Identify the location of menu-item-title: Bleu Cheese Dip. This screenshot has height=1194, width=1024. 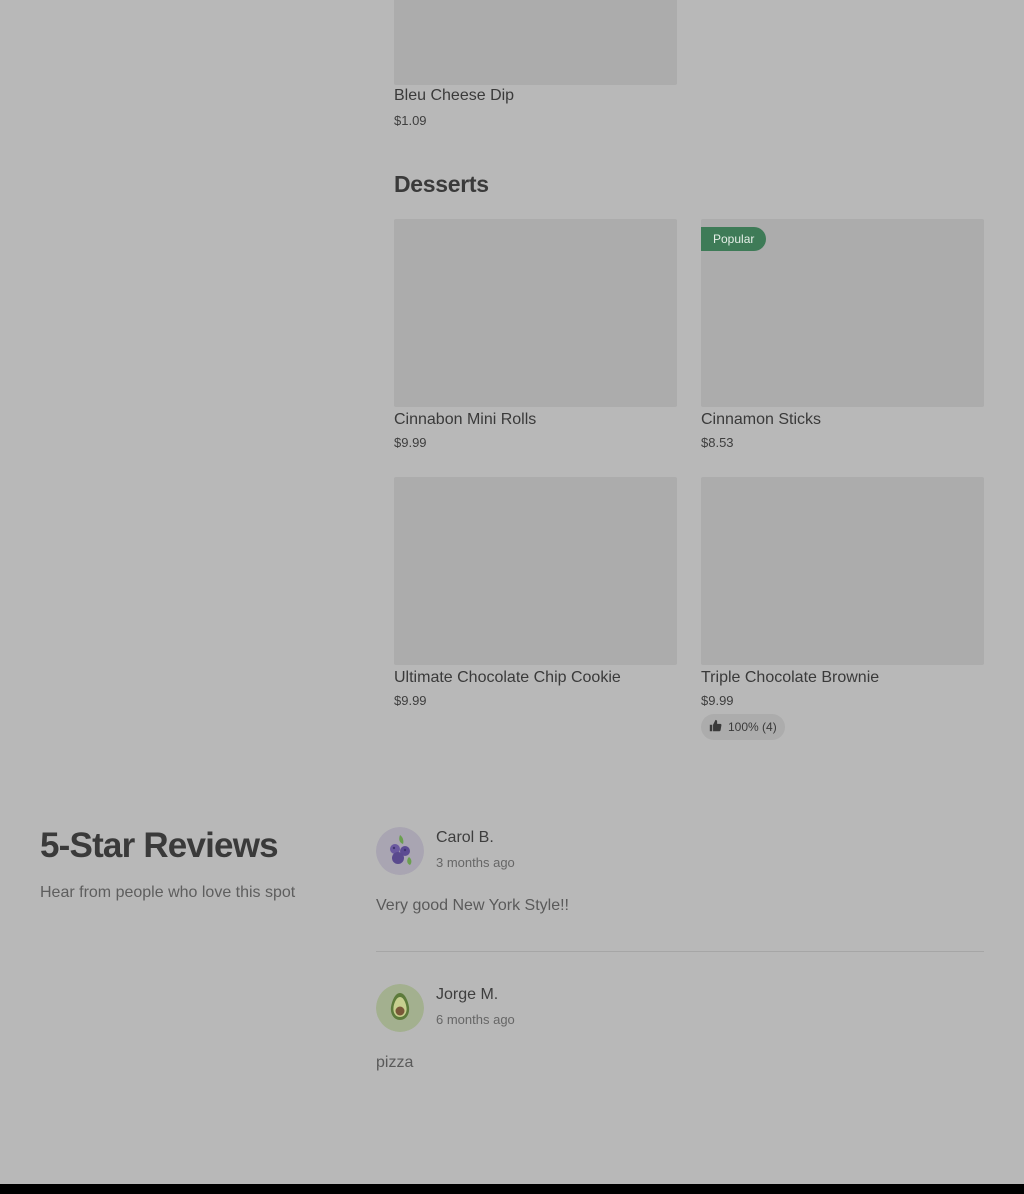
(454, 95).